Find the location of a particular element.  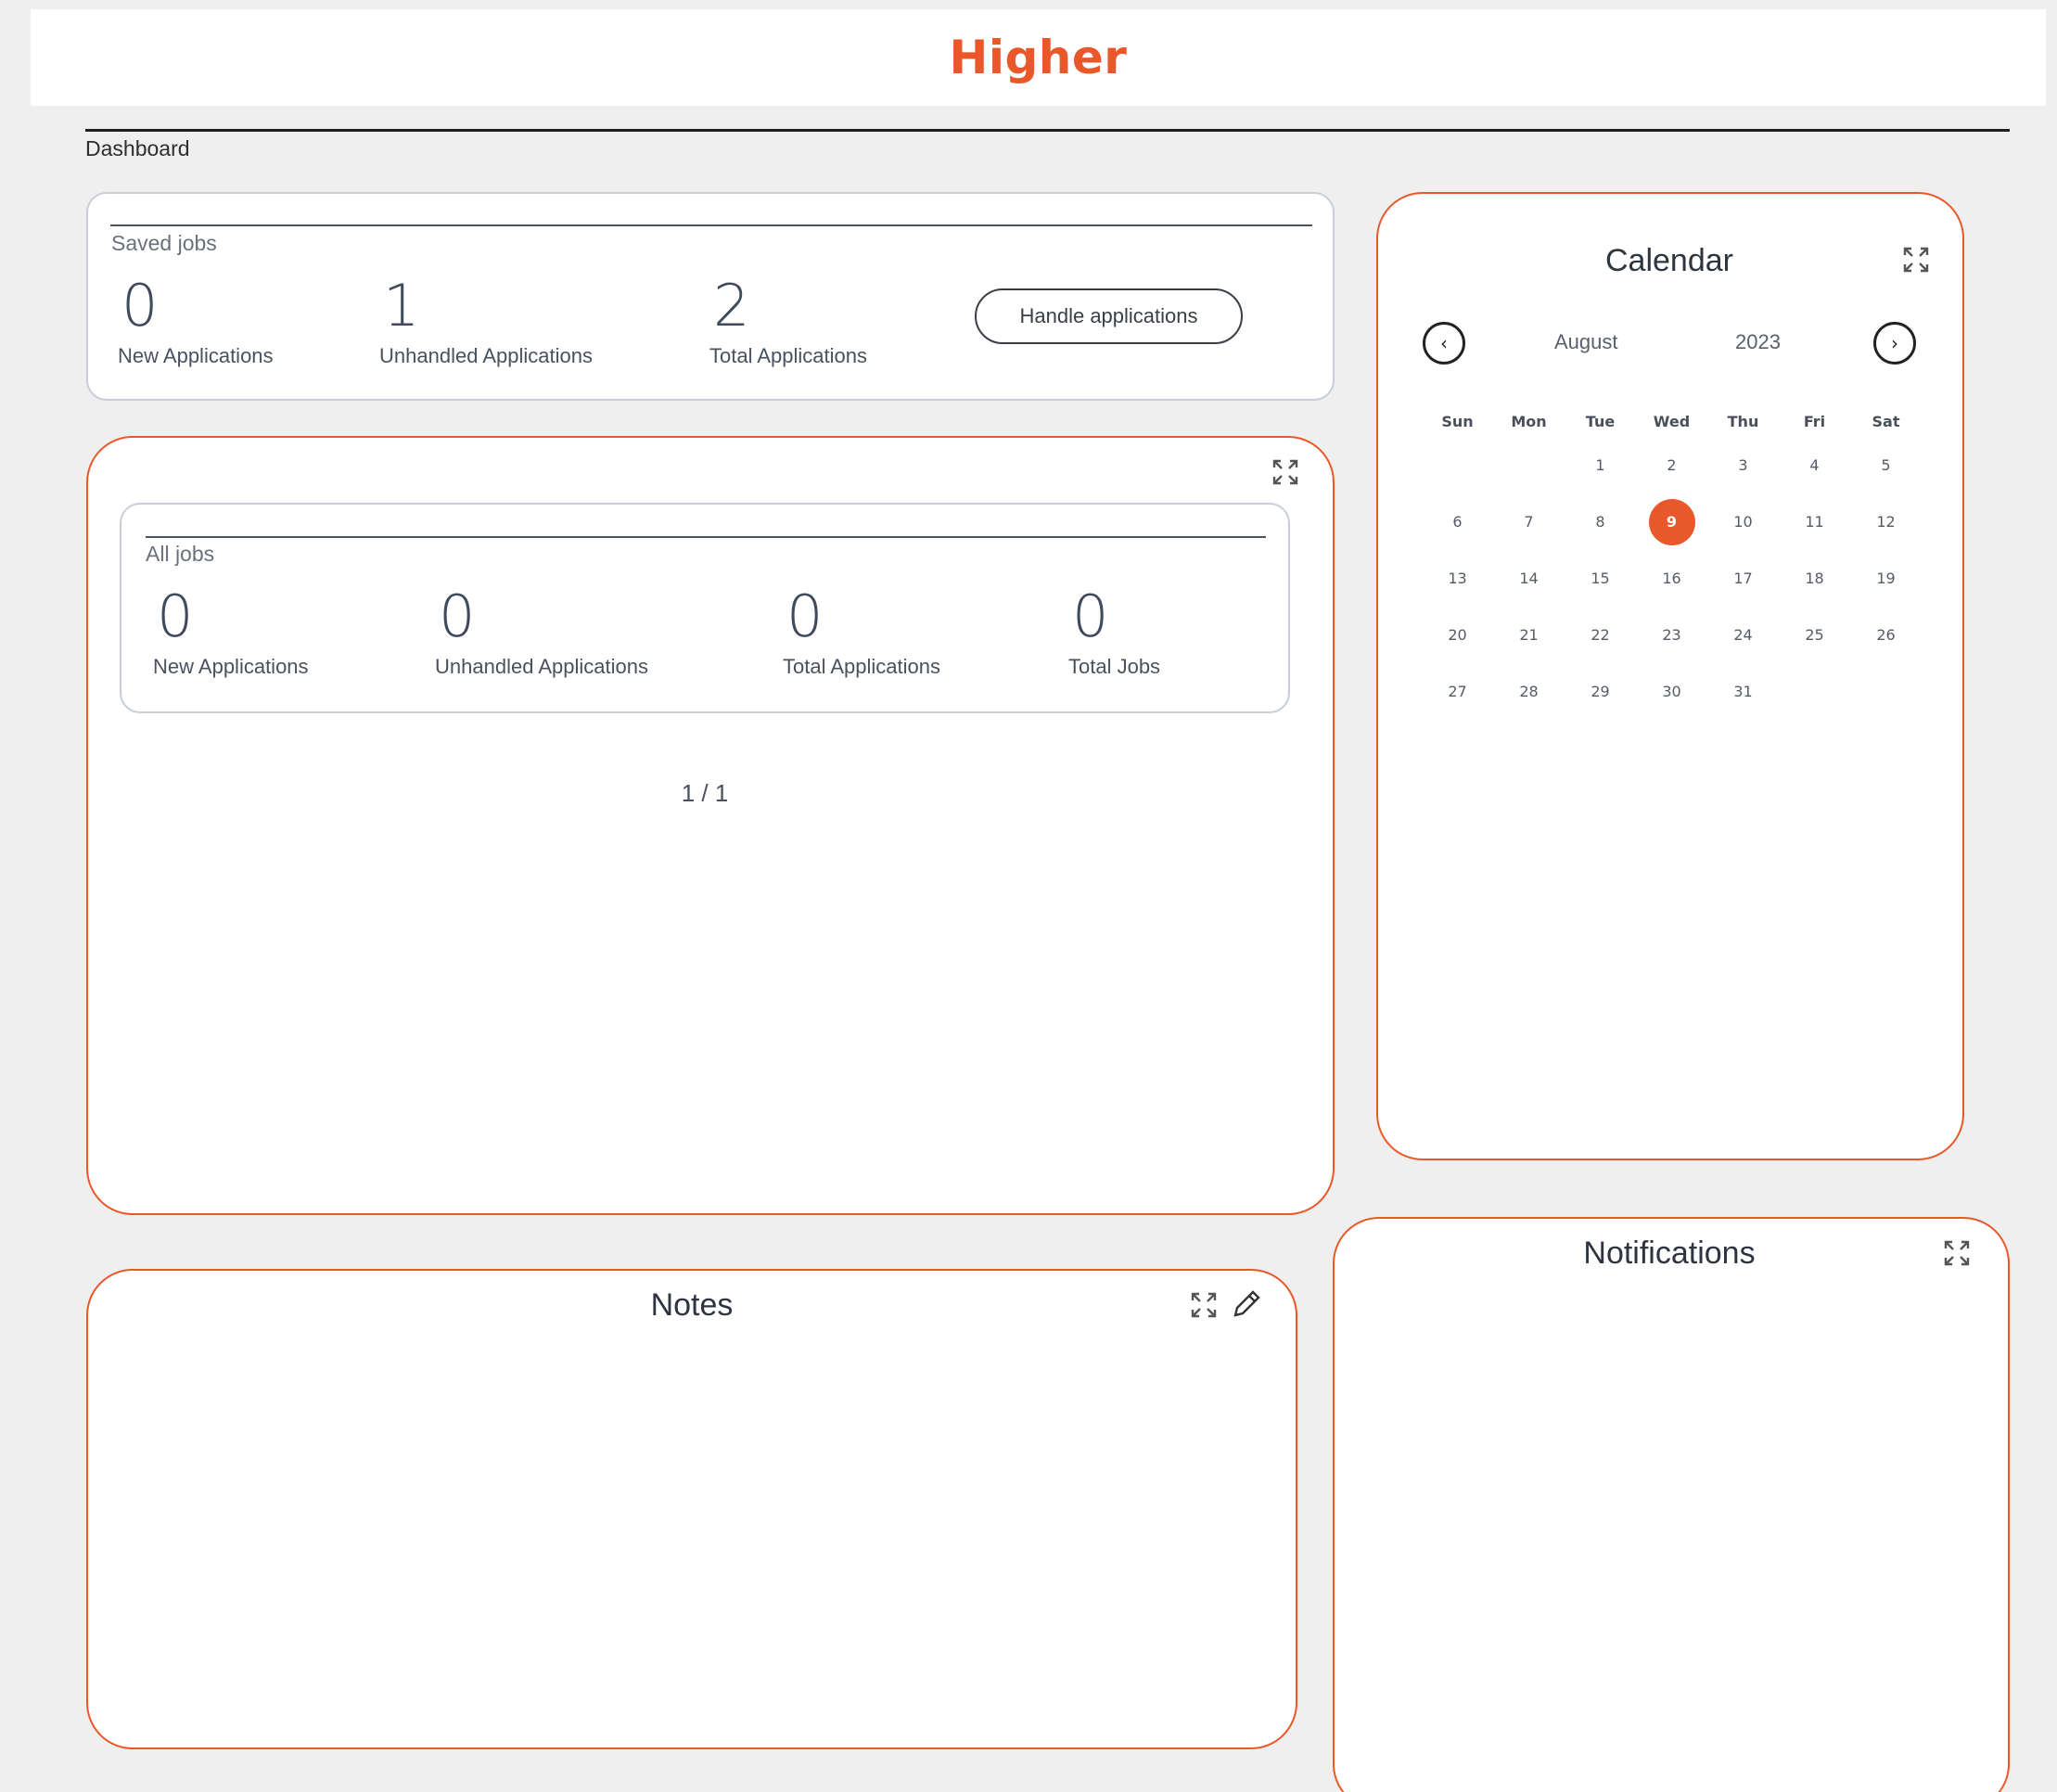

calendar-day: 30 is located at coordinates (1671, 691).